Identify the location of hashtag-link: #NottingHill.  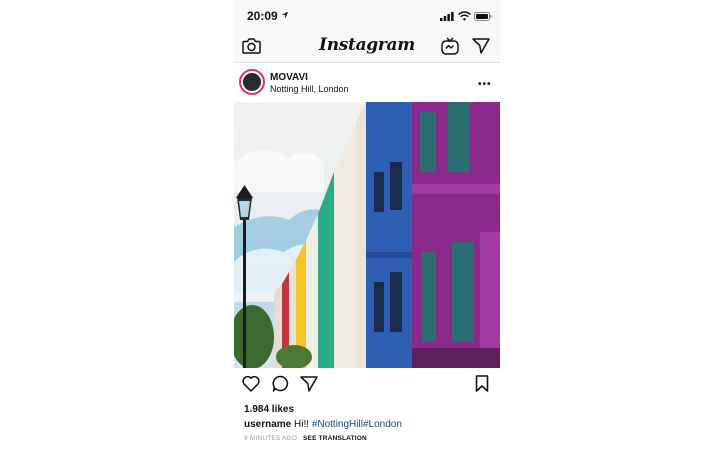
(337, 424).